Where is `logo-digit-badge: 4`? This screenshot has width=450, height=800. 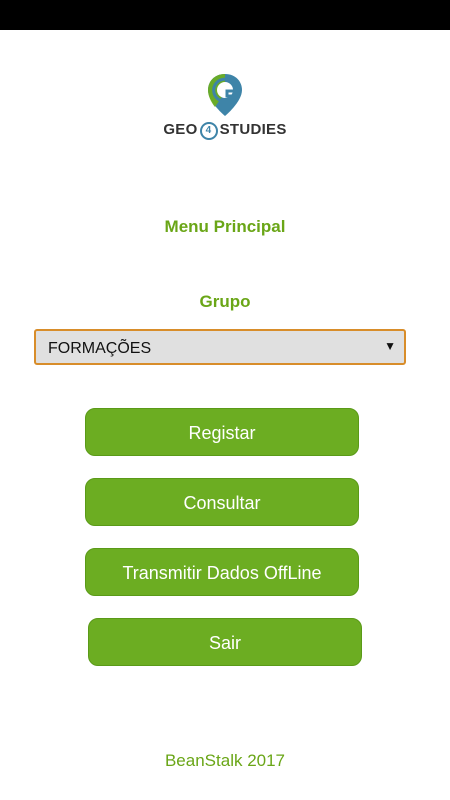 logo-digit-badge: 4 is located at coordinates (208, 131).